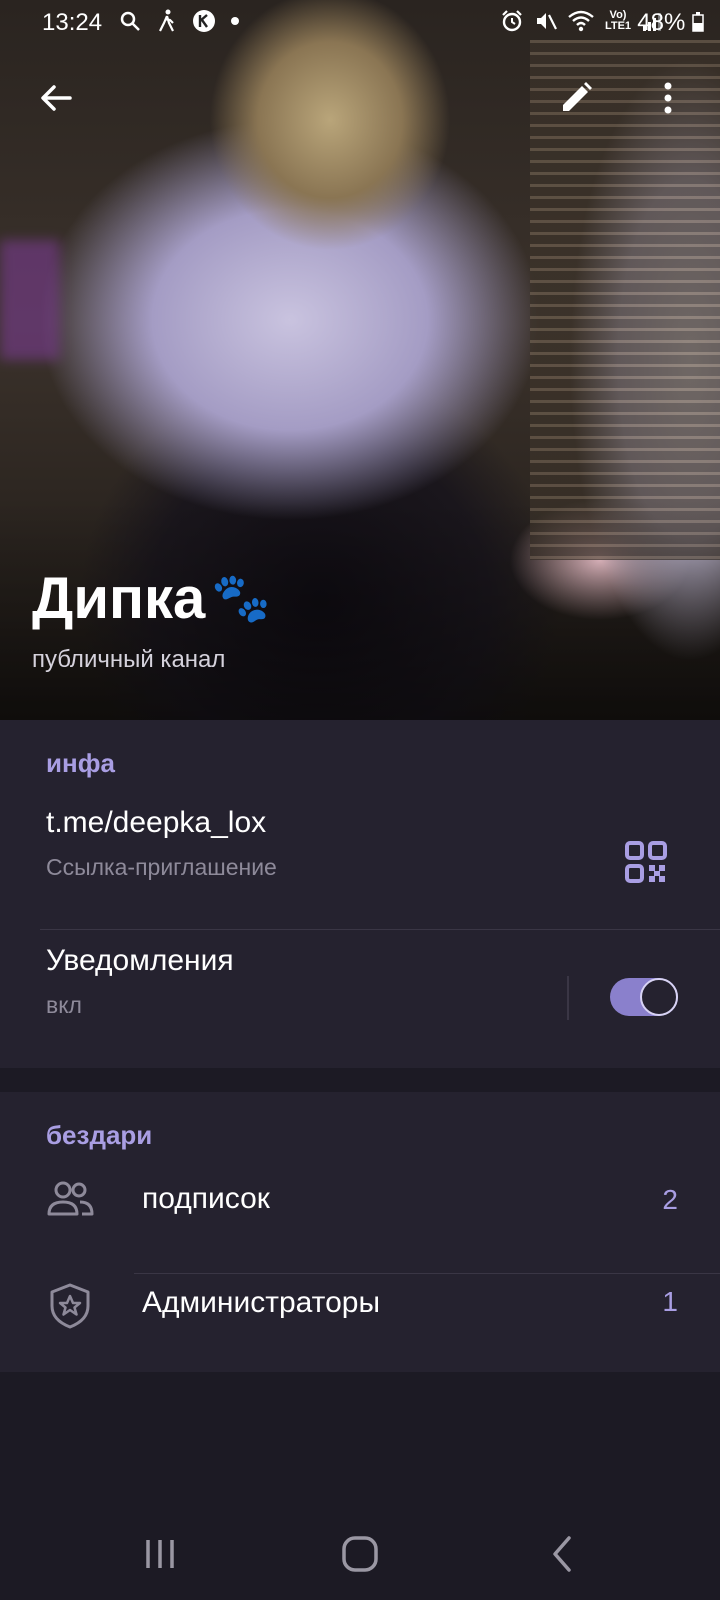 The image size is (720, 1600). I want to click on lte-icon: Vo) LTE1, so click(618, 21).